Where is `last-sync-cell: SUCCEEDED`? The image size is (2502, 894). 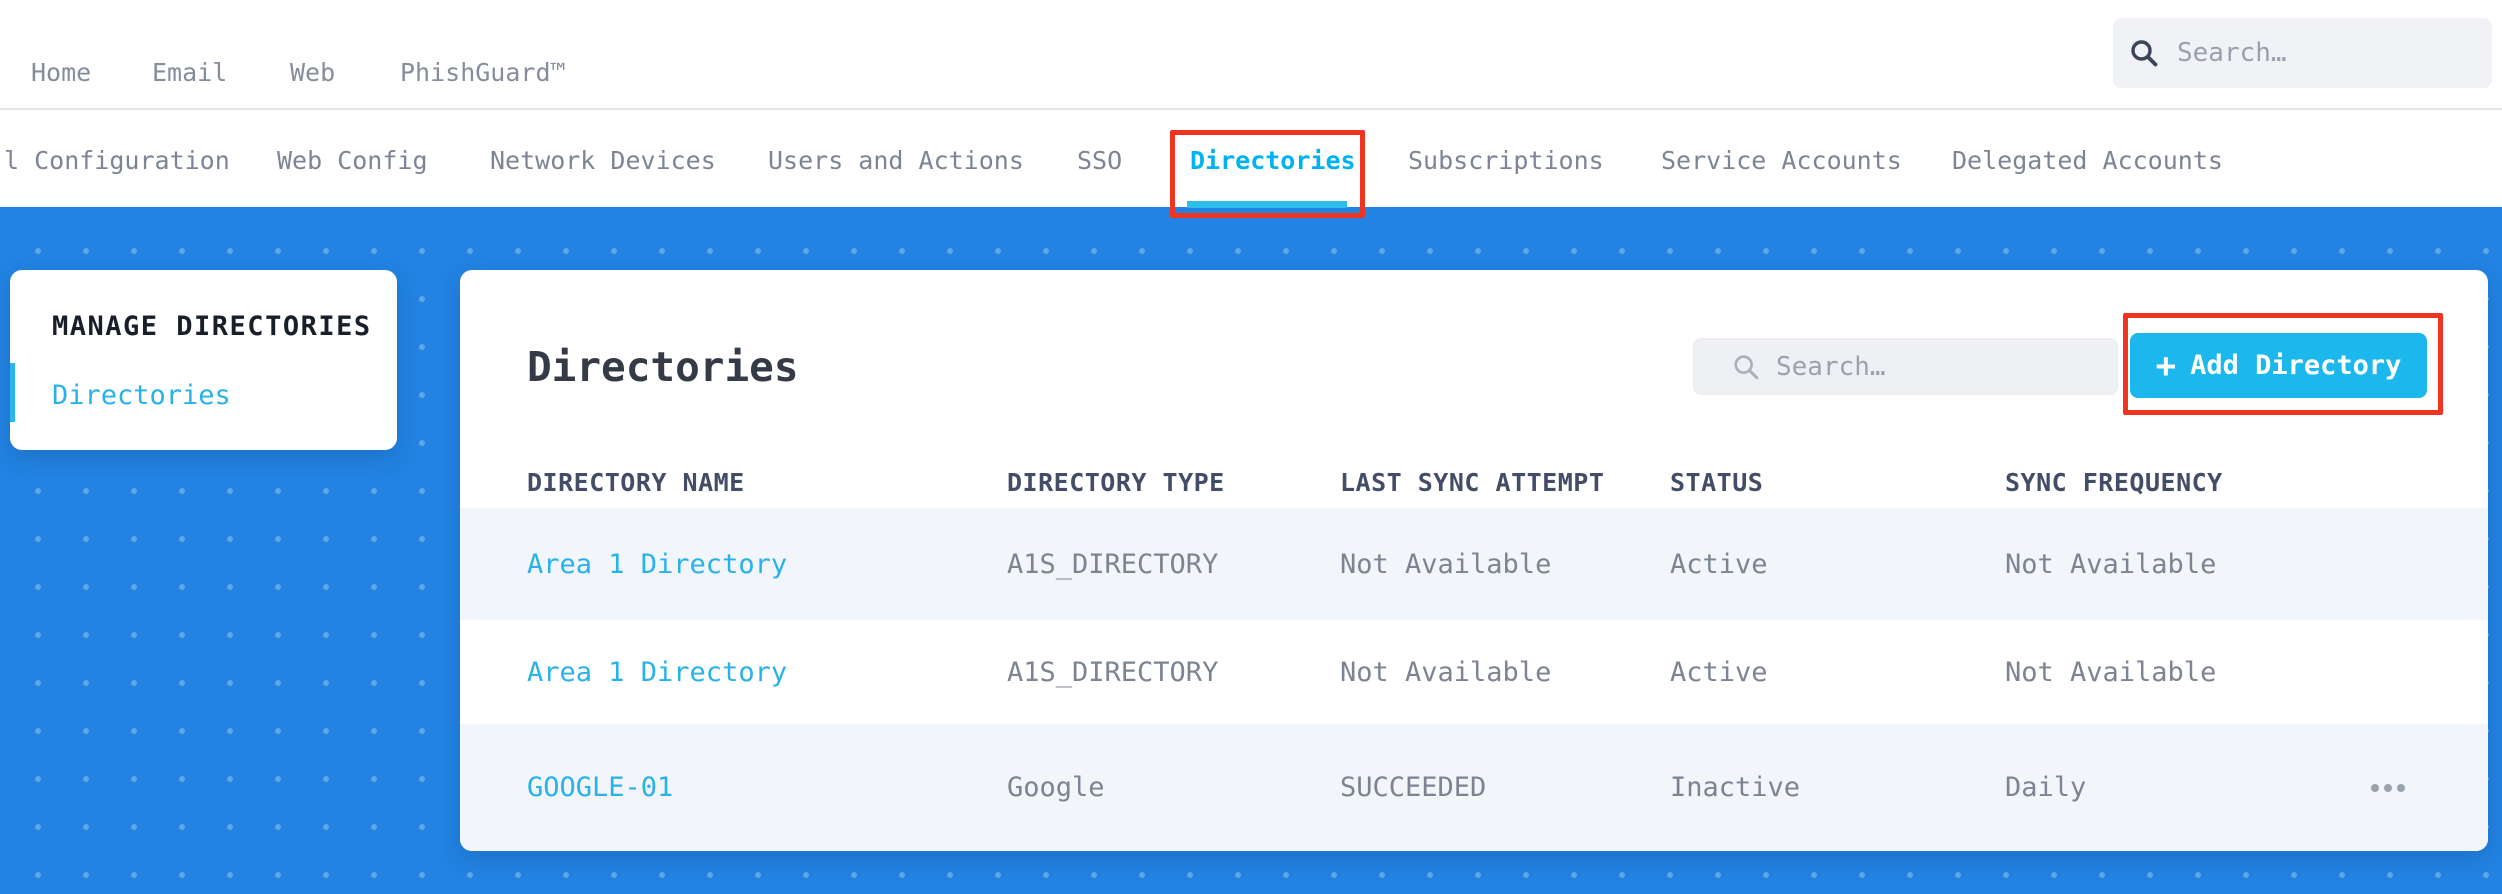 last-sync-cell: SUCCEEDED is located at coordinates (1413, 787).